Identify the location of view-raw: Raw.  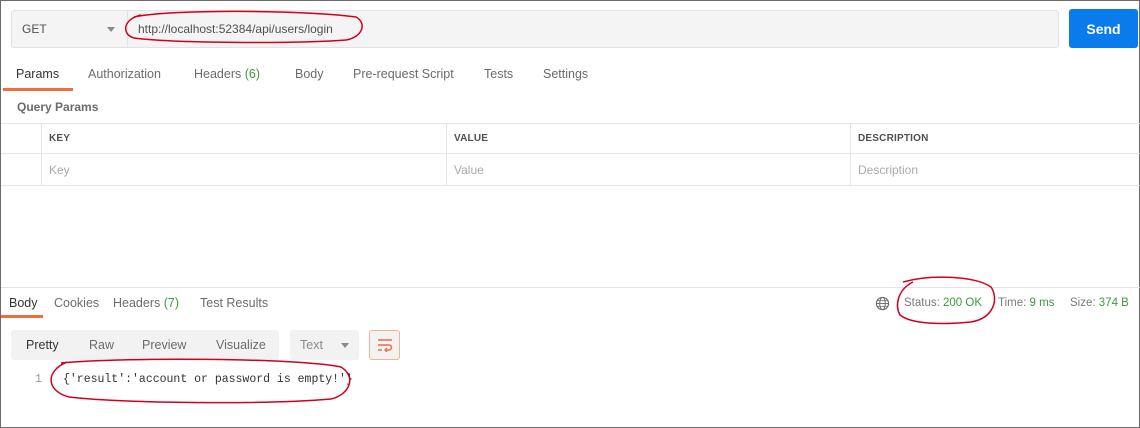
(101, 345).